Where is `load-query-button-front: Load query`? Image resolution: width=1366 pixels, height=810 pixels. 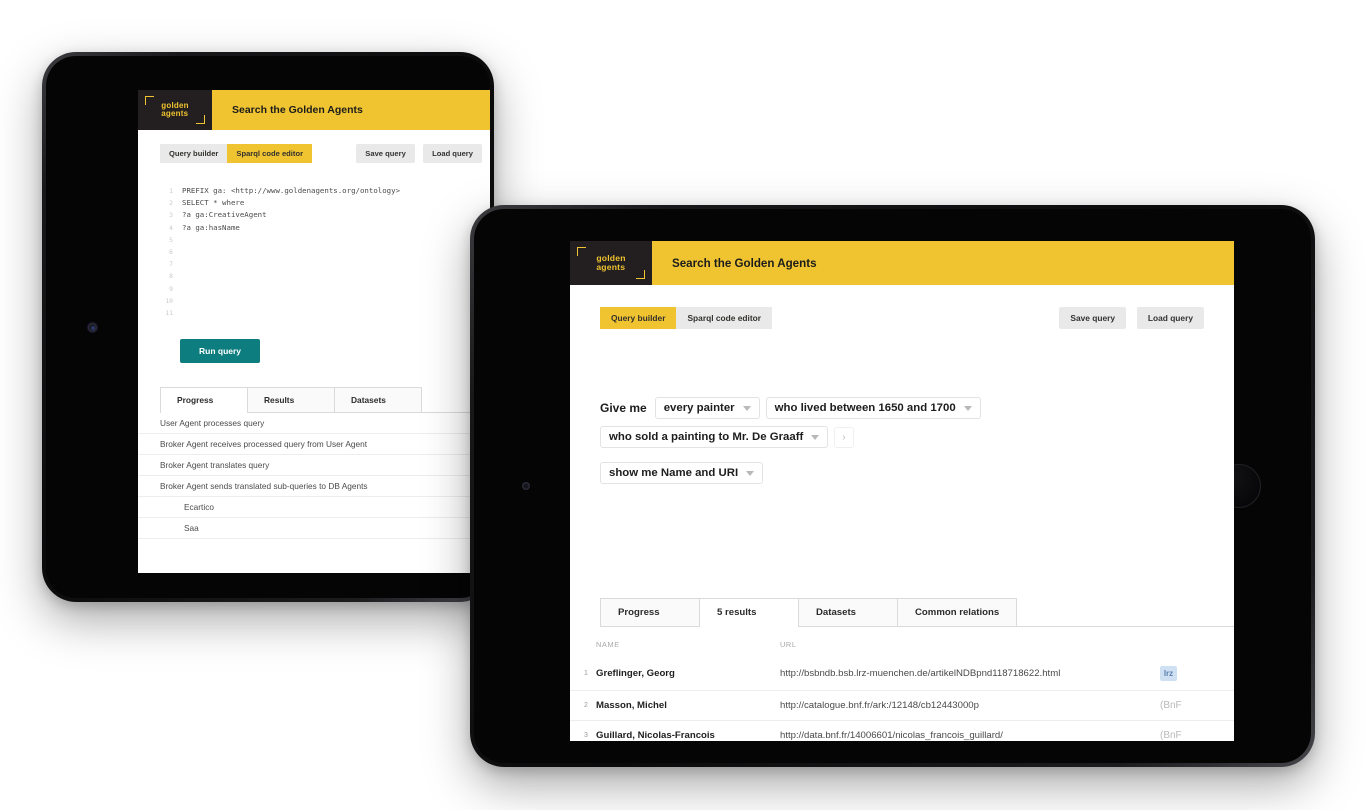 load-query-button-front: Load query is located at coordinates (1170, 318).